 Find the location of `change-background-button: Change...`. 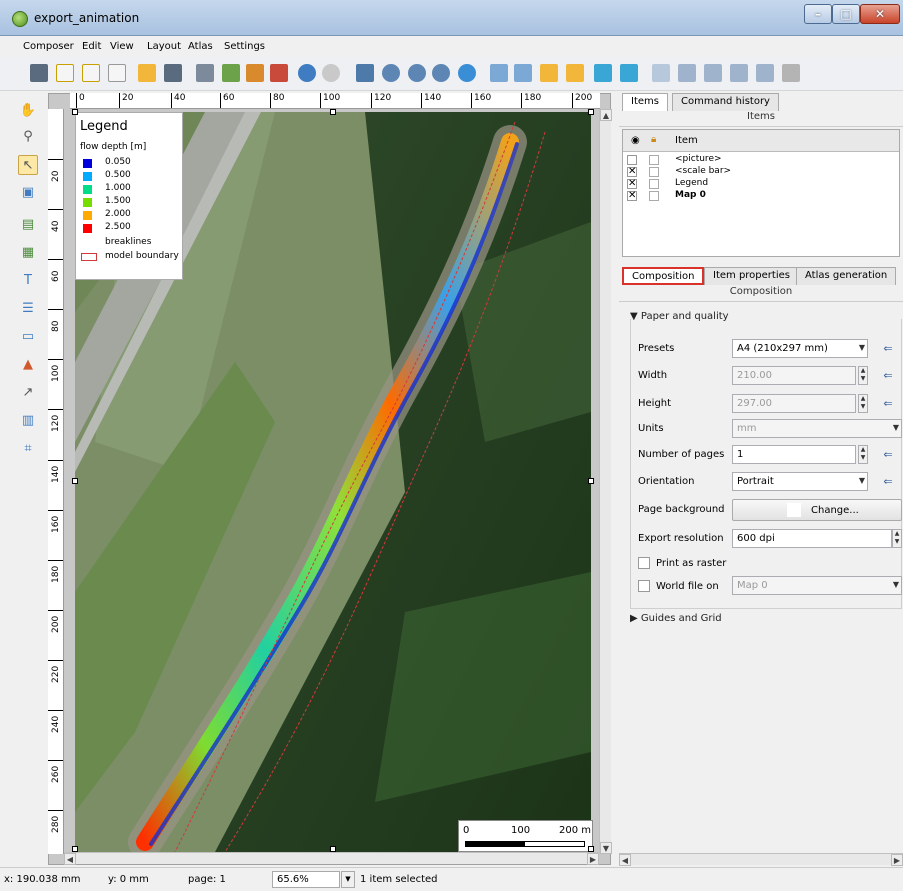

change-background-button: Change... is located at coordinates (817, 510).